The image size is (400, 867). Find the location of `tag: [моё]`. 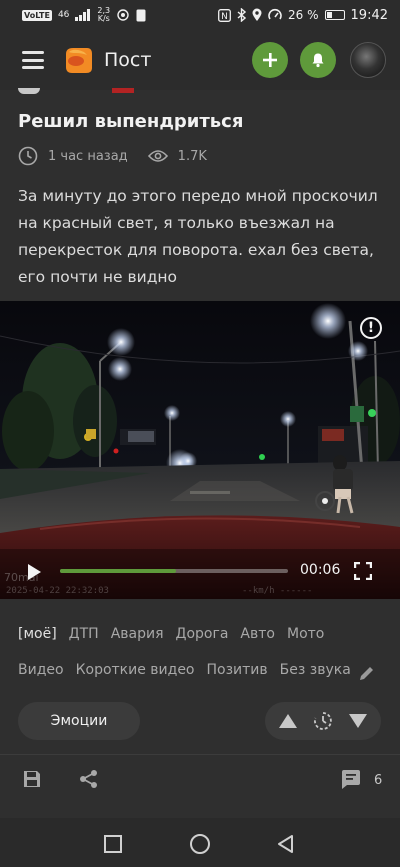

tag: [моё] is located at coordinates (37, 634).